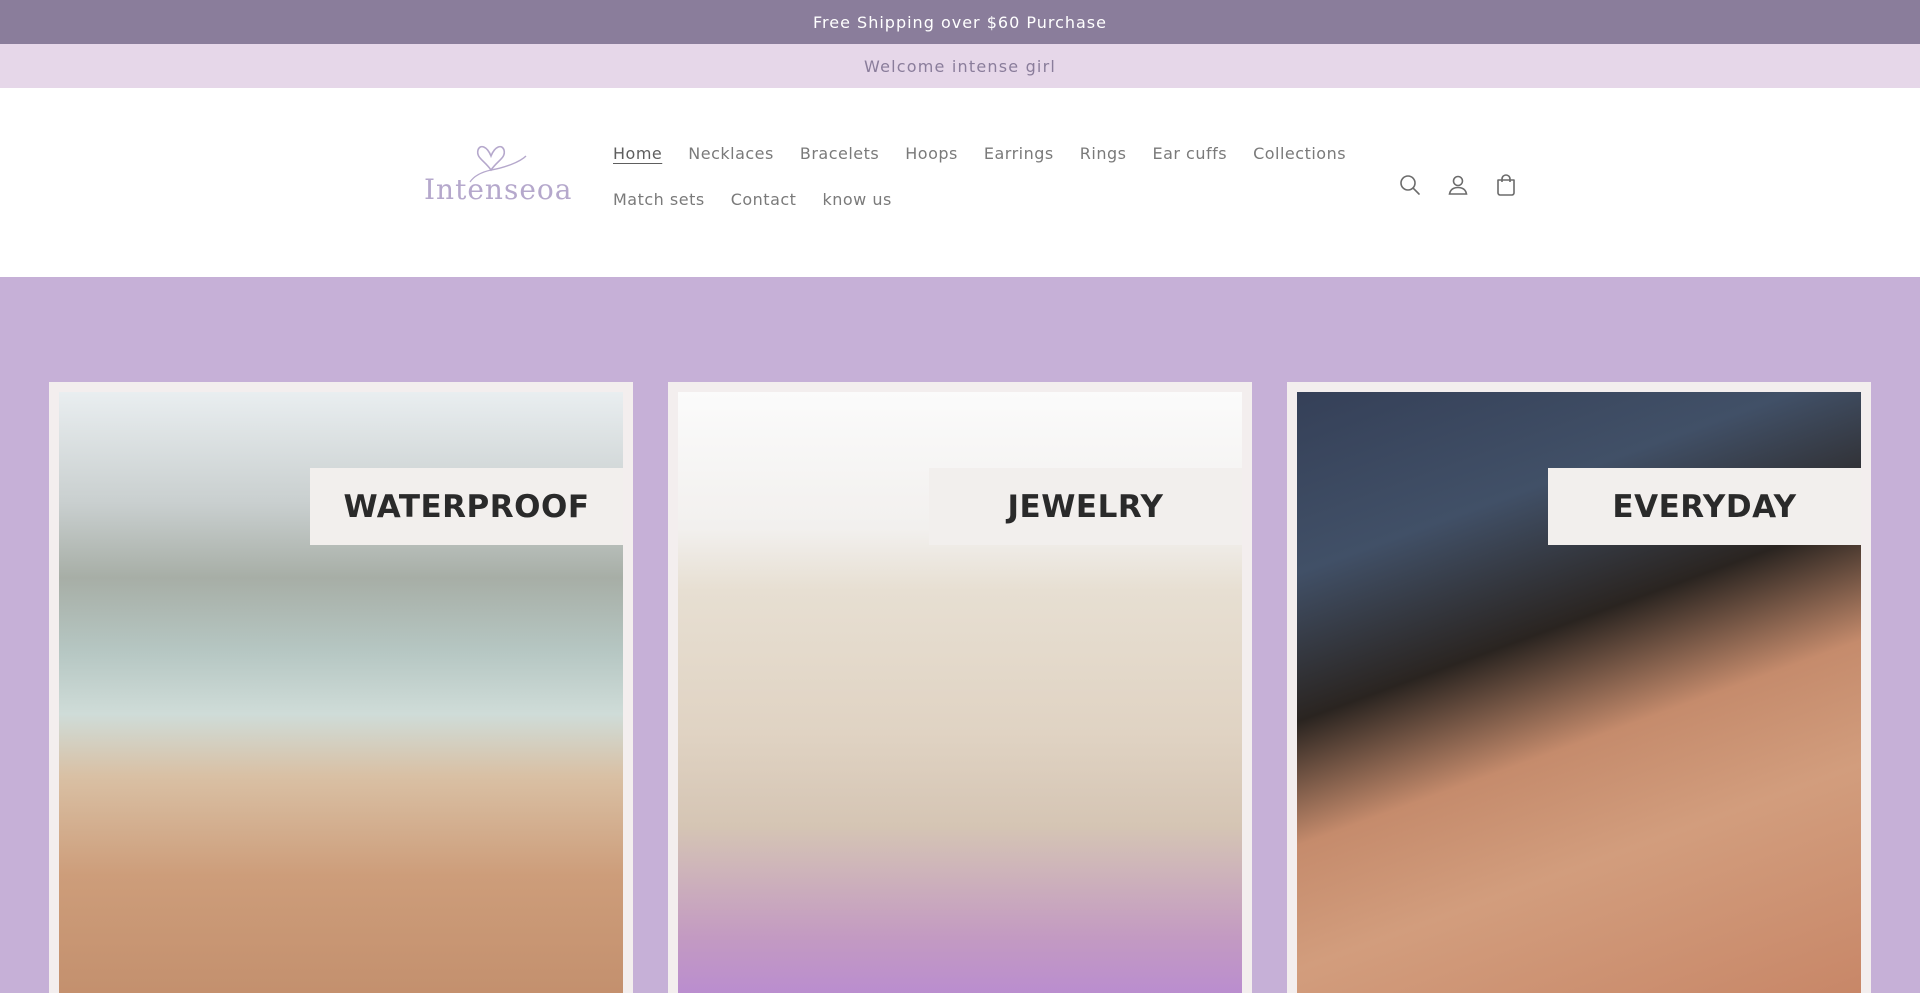  I want to click on logo: Intenseoa, so click(498, 169).